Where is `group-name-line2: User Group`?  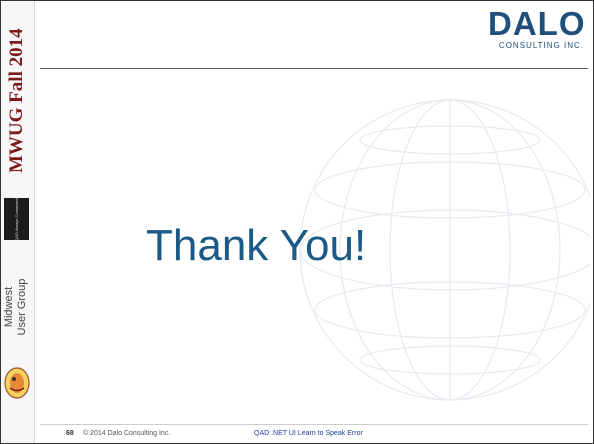 group-name-line2: User Group is located at coordinates (22, 307).